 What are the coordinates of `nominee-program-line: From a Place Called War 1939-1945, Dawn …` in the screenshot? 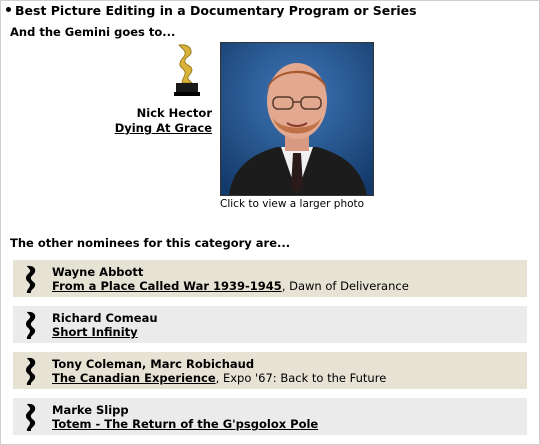 It's located at (230, 286).